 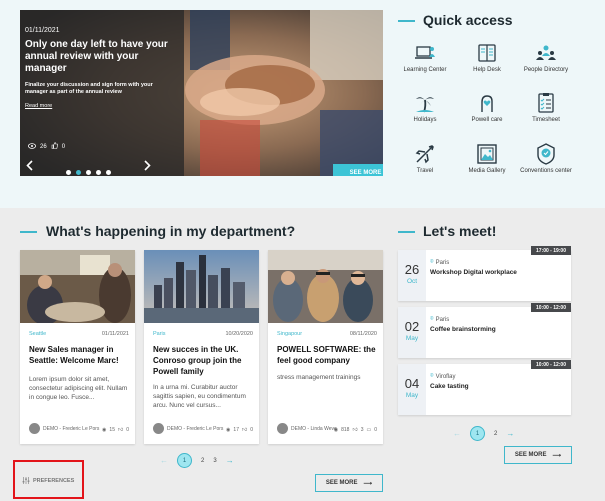 I want to click on hero-views: 26, so click(x=43, y=146).